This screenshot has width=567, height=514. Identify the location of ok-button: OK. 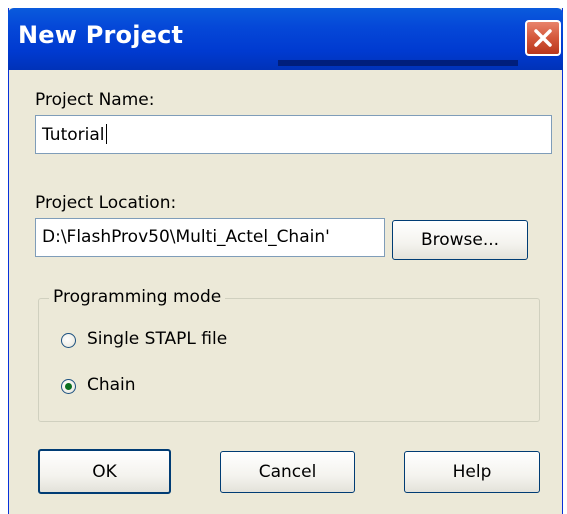
(104, 471).